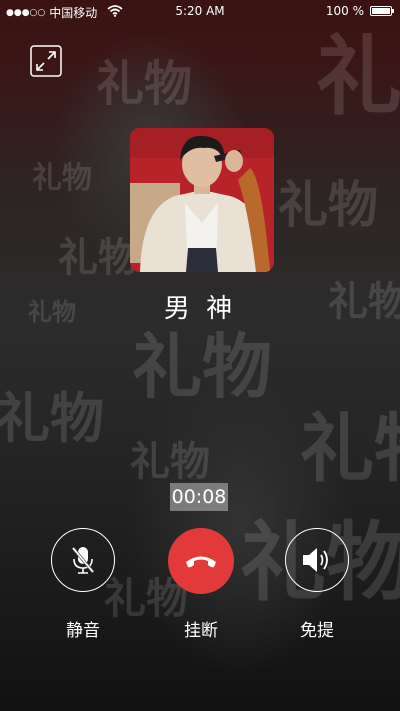 The image size is (400, 711). What do you see at coordinates (200, 309) in the screenshot?
I see `caller-name: 男 神` at bounding box center [200, 309].